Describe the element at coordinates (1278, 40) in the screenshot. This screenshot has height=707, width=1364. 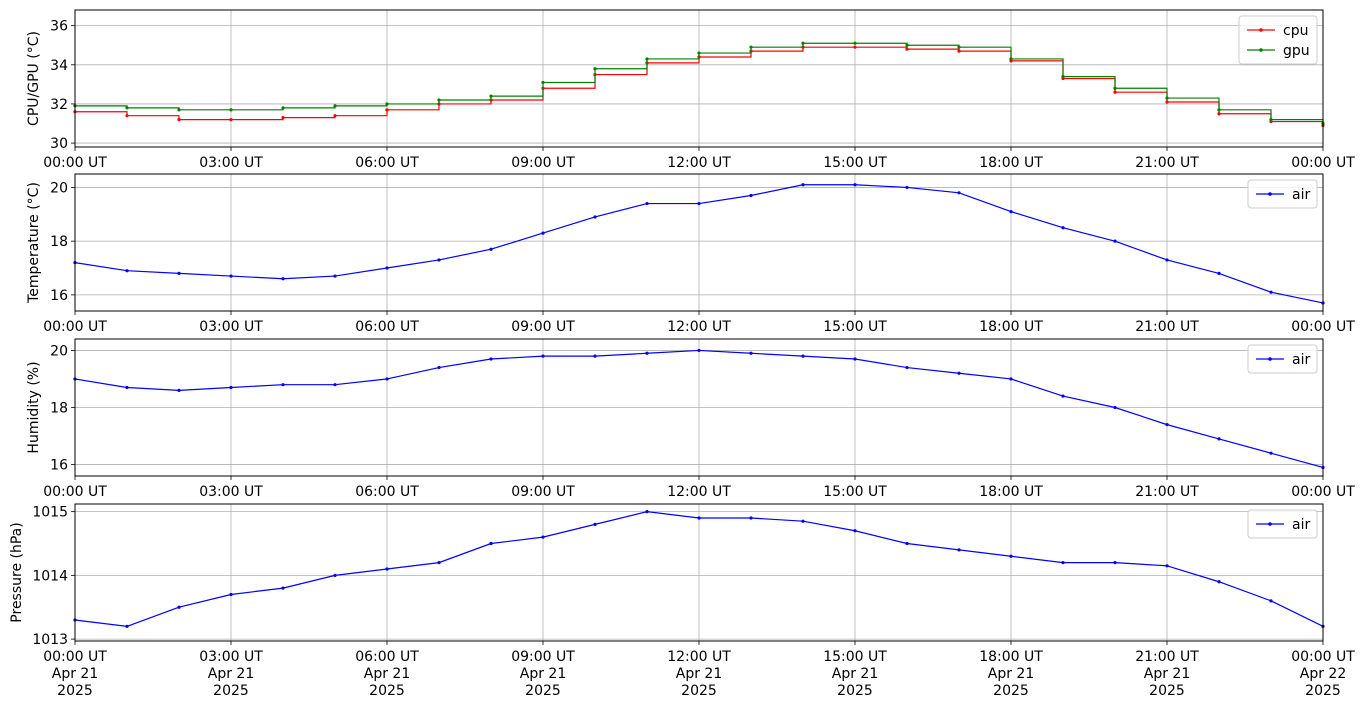
I see `legend: cpu gpu` at that location.